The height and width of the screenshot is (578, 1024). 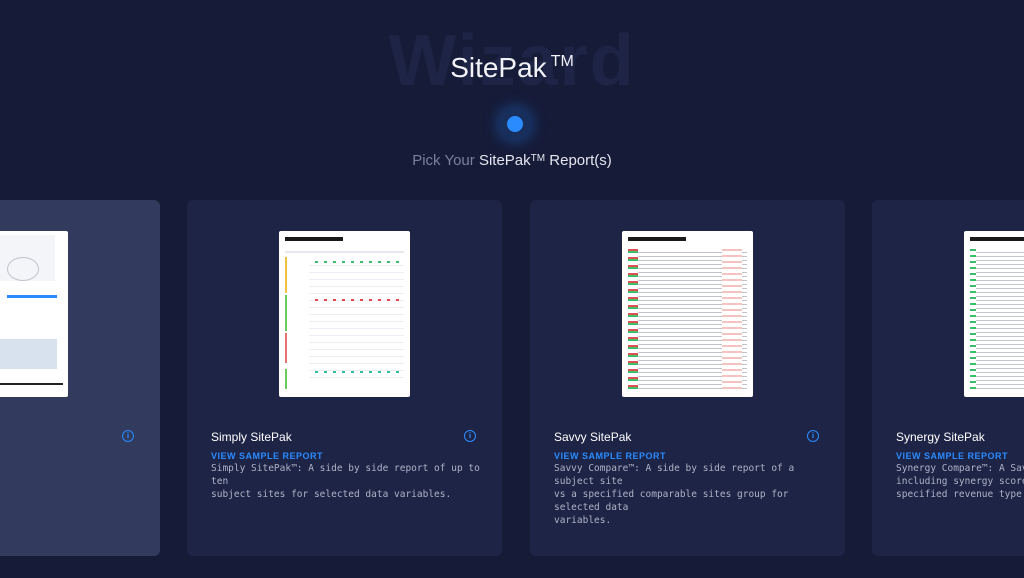 I want to click on report-thumbnail-simply, so click(x=344, y=314).